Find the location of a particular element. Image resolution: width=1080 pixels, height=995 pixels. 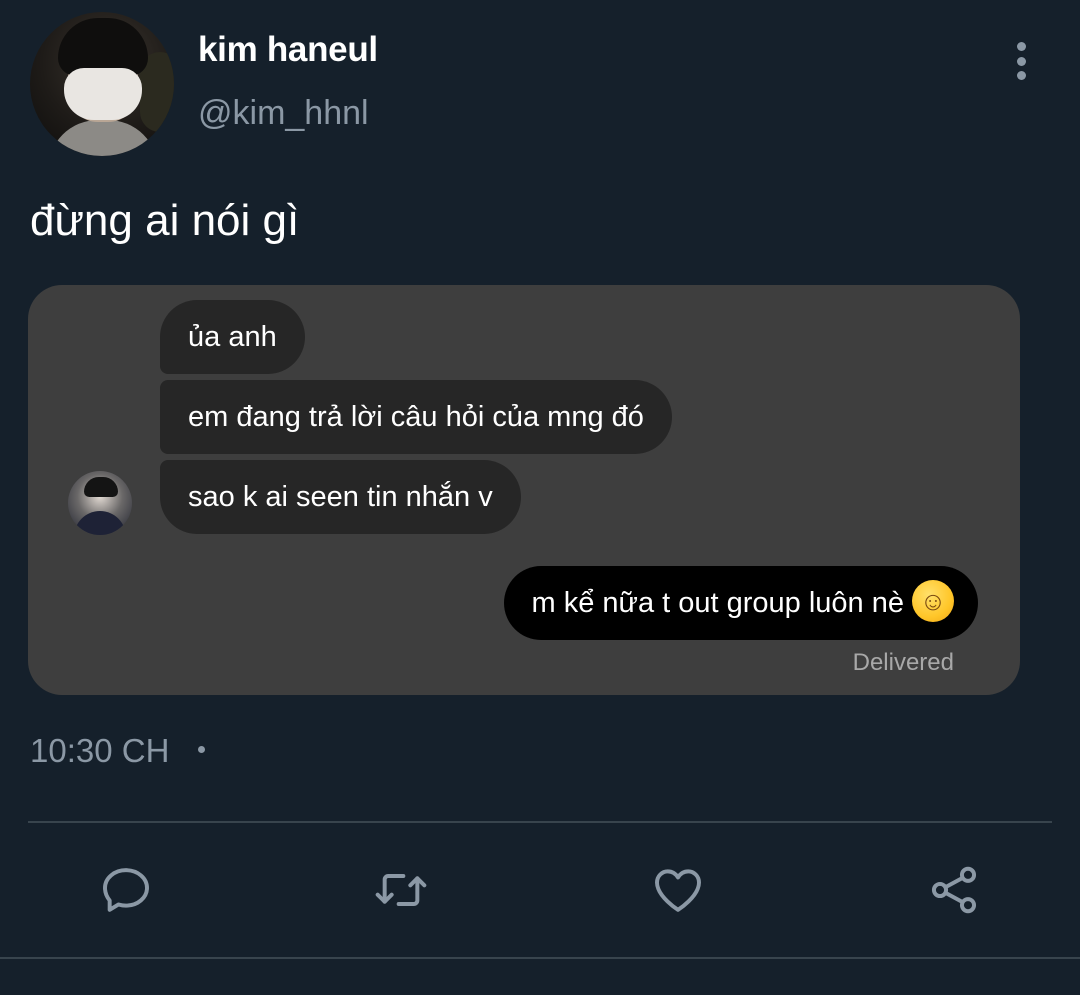

tweet-timestamp: 10:30 CH is located at coordinates (99, 751).